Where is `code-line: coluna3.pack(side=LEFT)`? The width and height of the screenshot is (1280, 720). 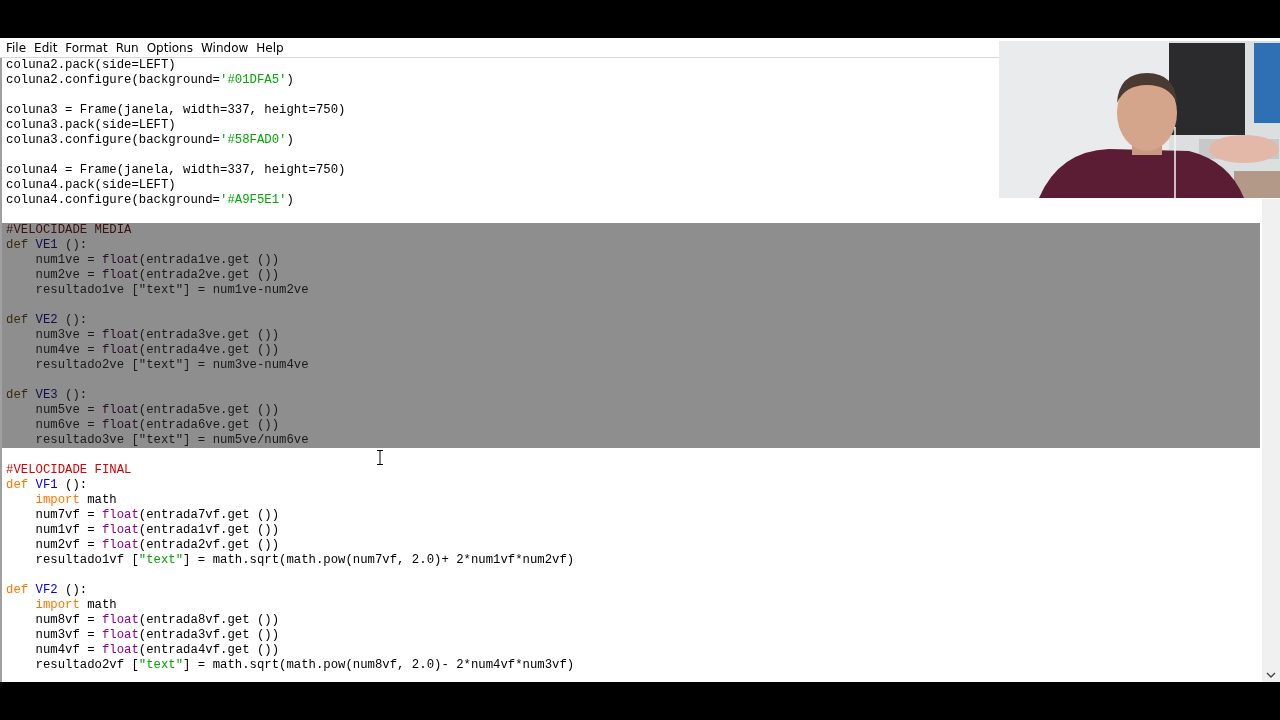 code-line: coluna3.pack(side=LEFT) is located at coordinates (91, 125).